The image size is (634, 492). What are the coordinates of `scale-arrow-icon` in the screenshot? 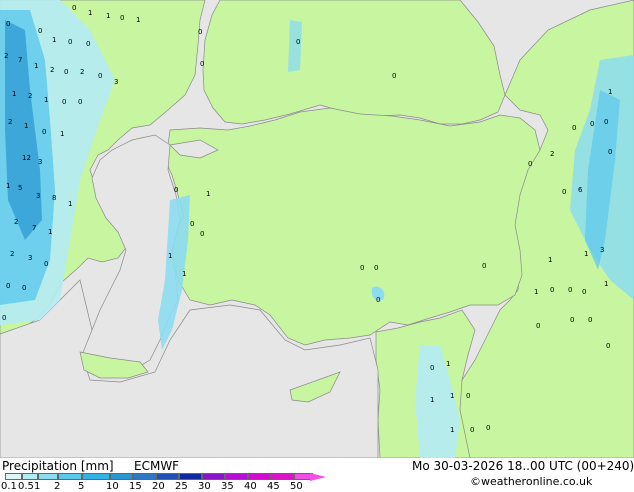 It's located at (318, 477).